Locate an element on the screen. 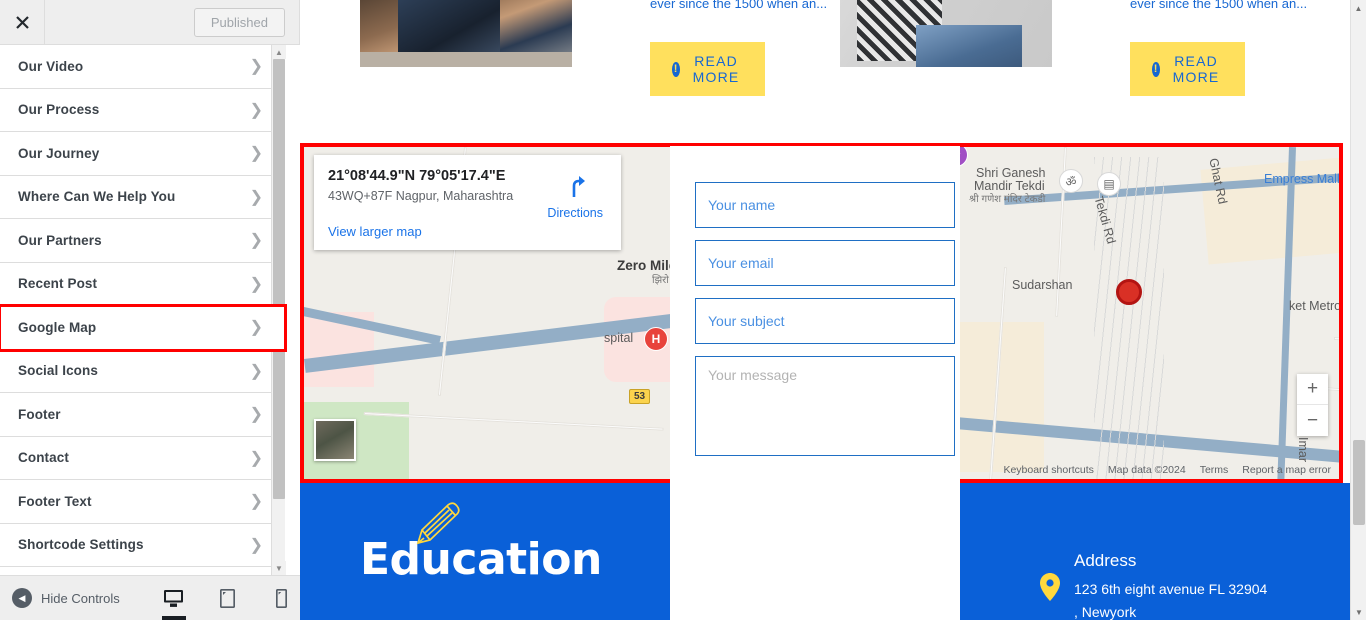 Image resolution: width=1366 pixels, height=620 pixels. sidebar-item-our-partners: Our Partners ❯ is located at coordinates (142, 241).